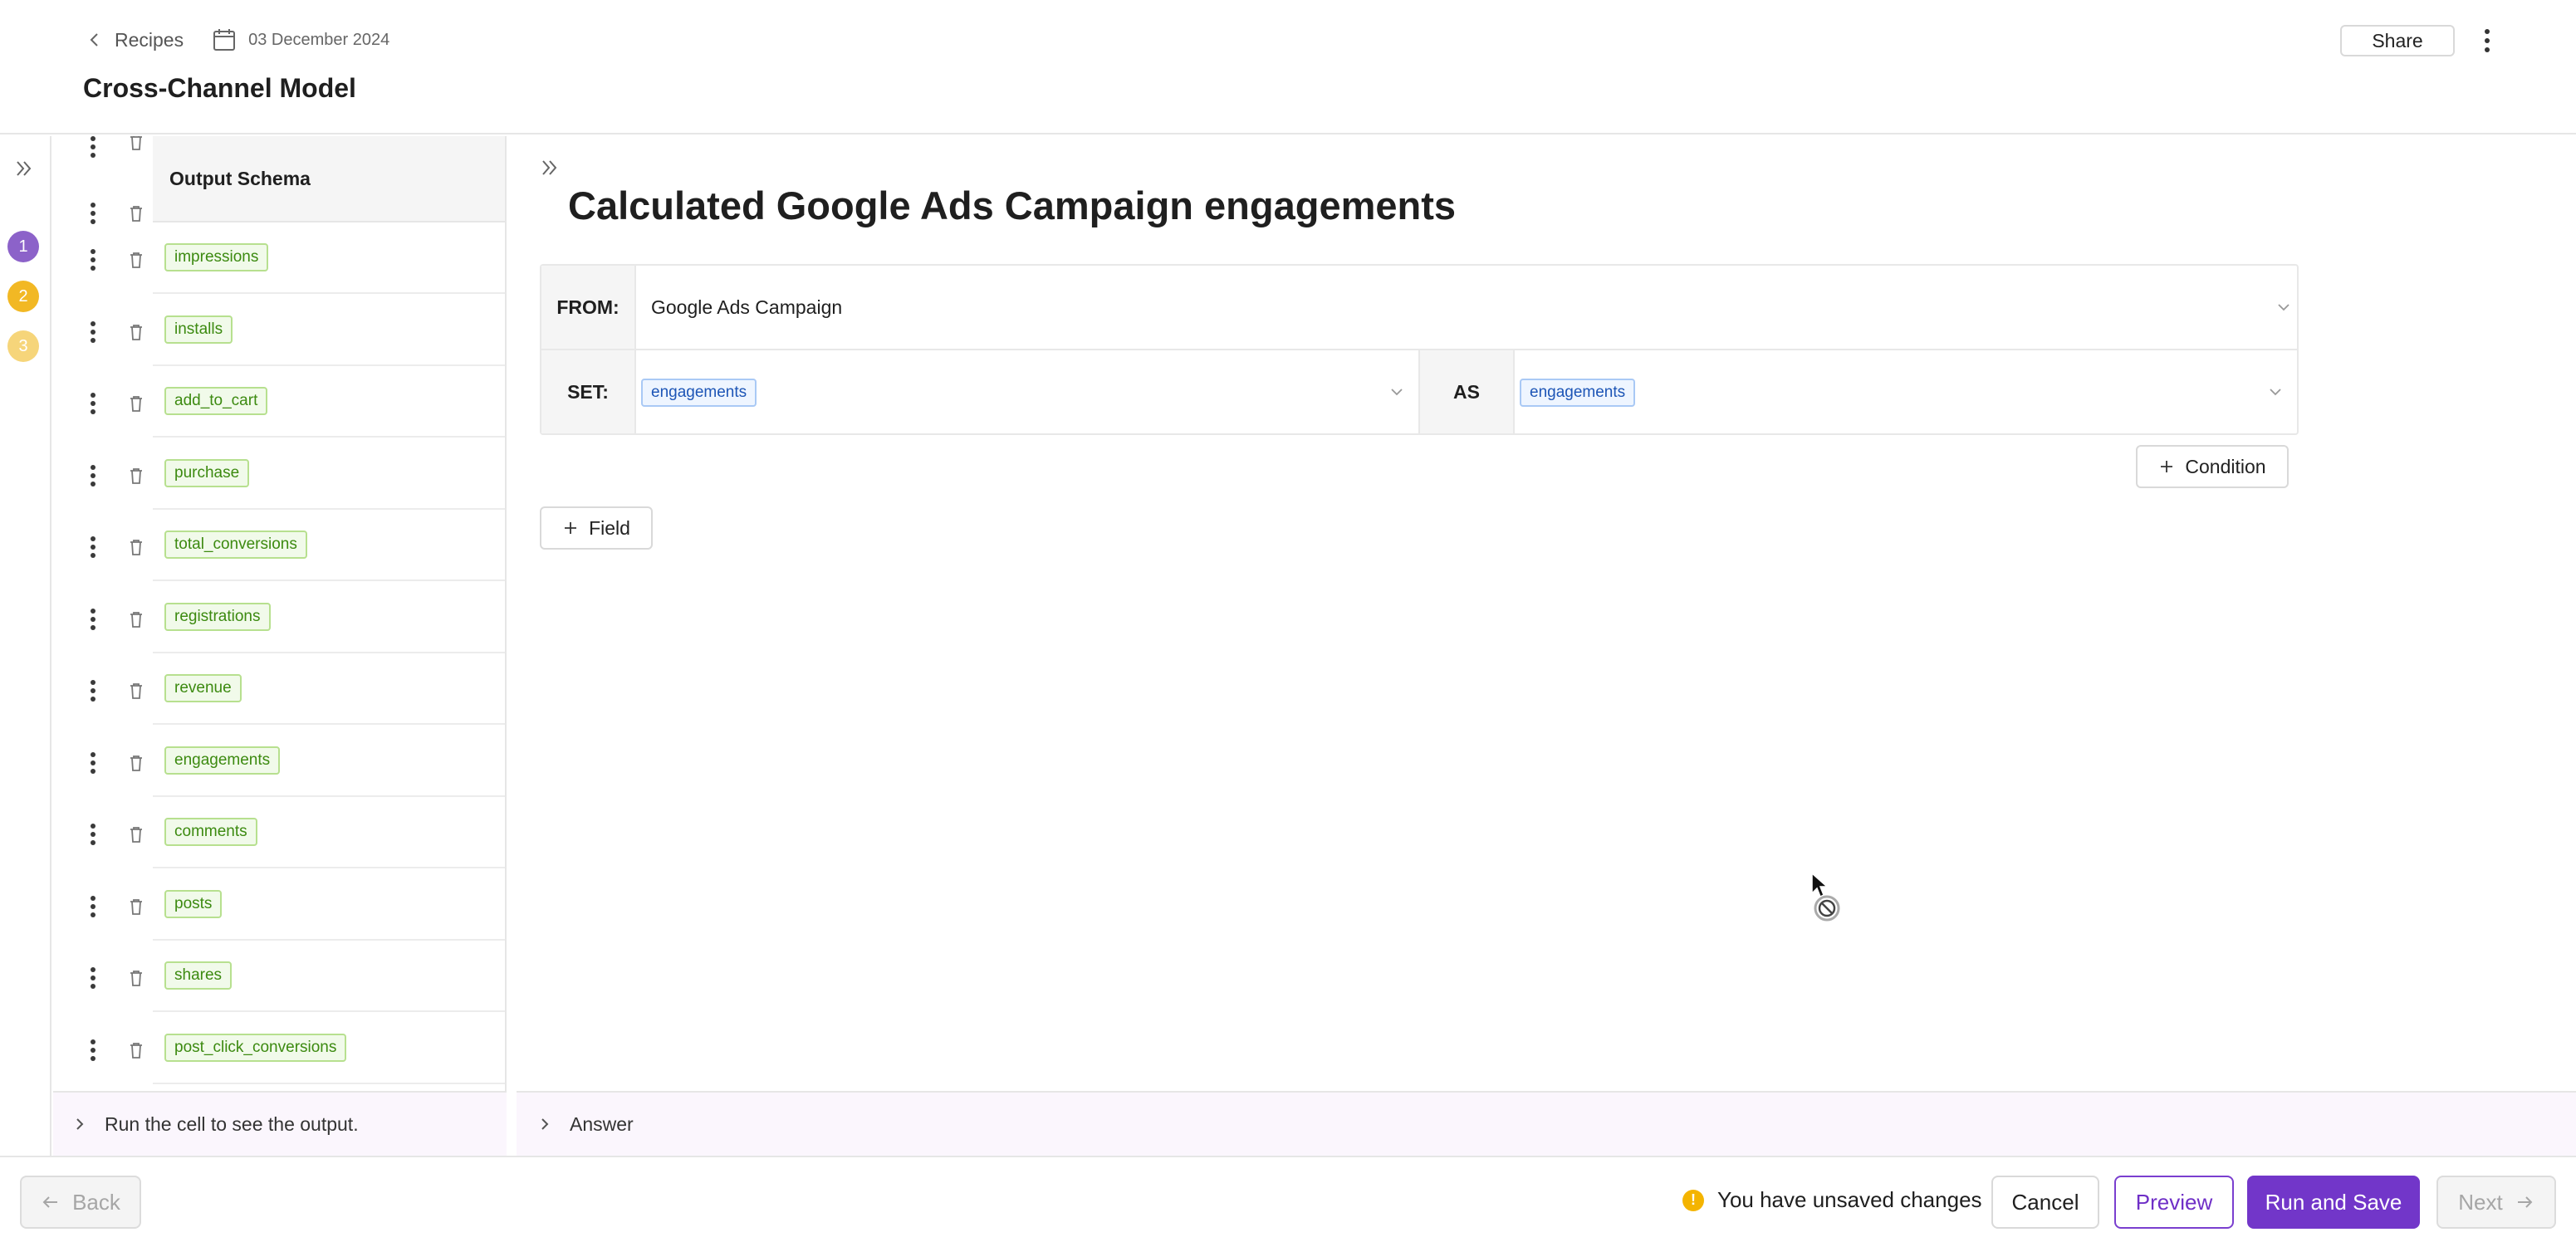  Describe the element at coordinates (1547, 1123) in the screenshot. I see `answer-bar: Answer` at that location.